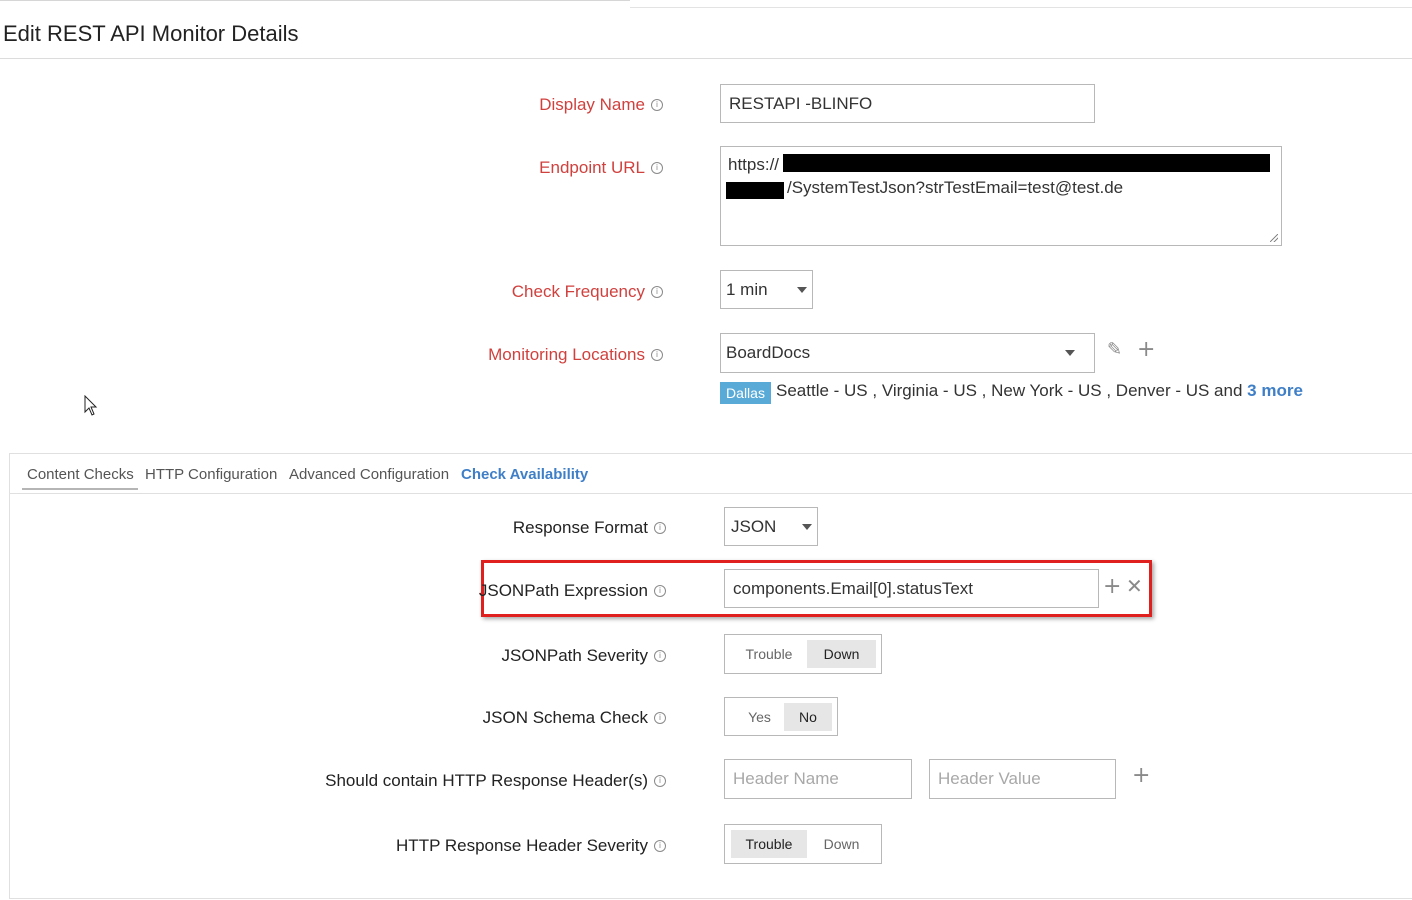 Image resolution: width=1412 pixels, height=900 pixels. I want to click on tab-check-availability: Check Availability, so click(524, 474).